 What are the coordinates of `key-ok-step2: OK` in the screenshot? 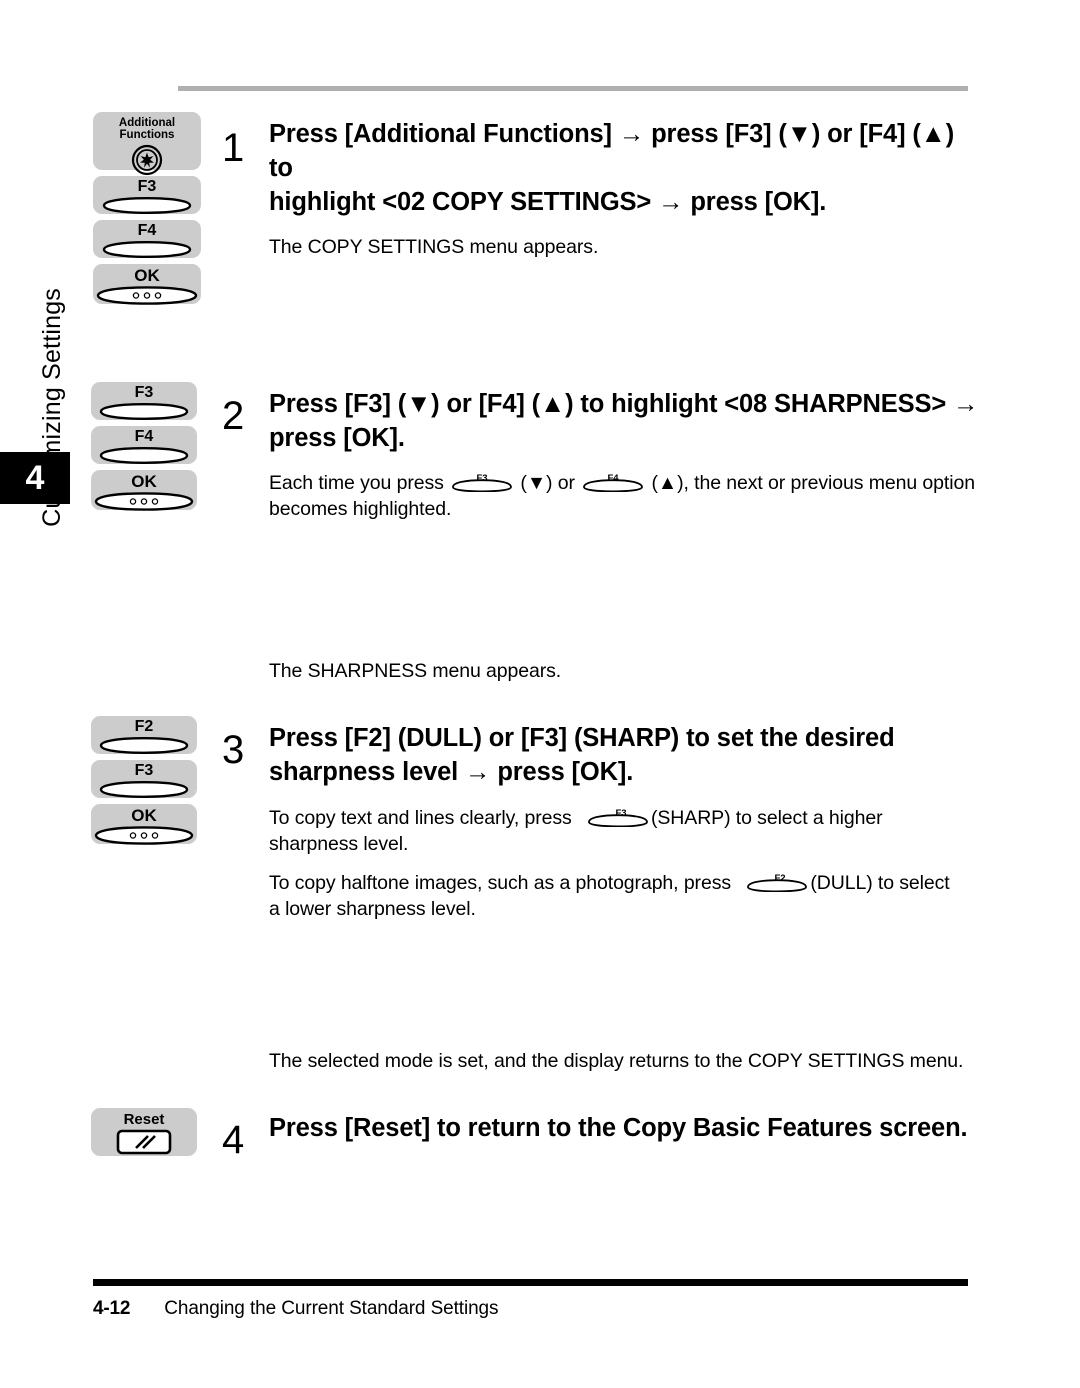 It's located at (144, 490).